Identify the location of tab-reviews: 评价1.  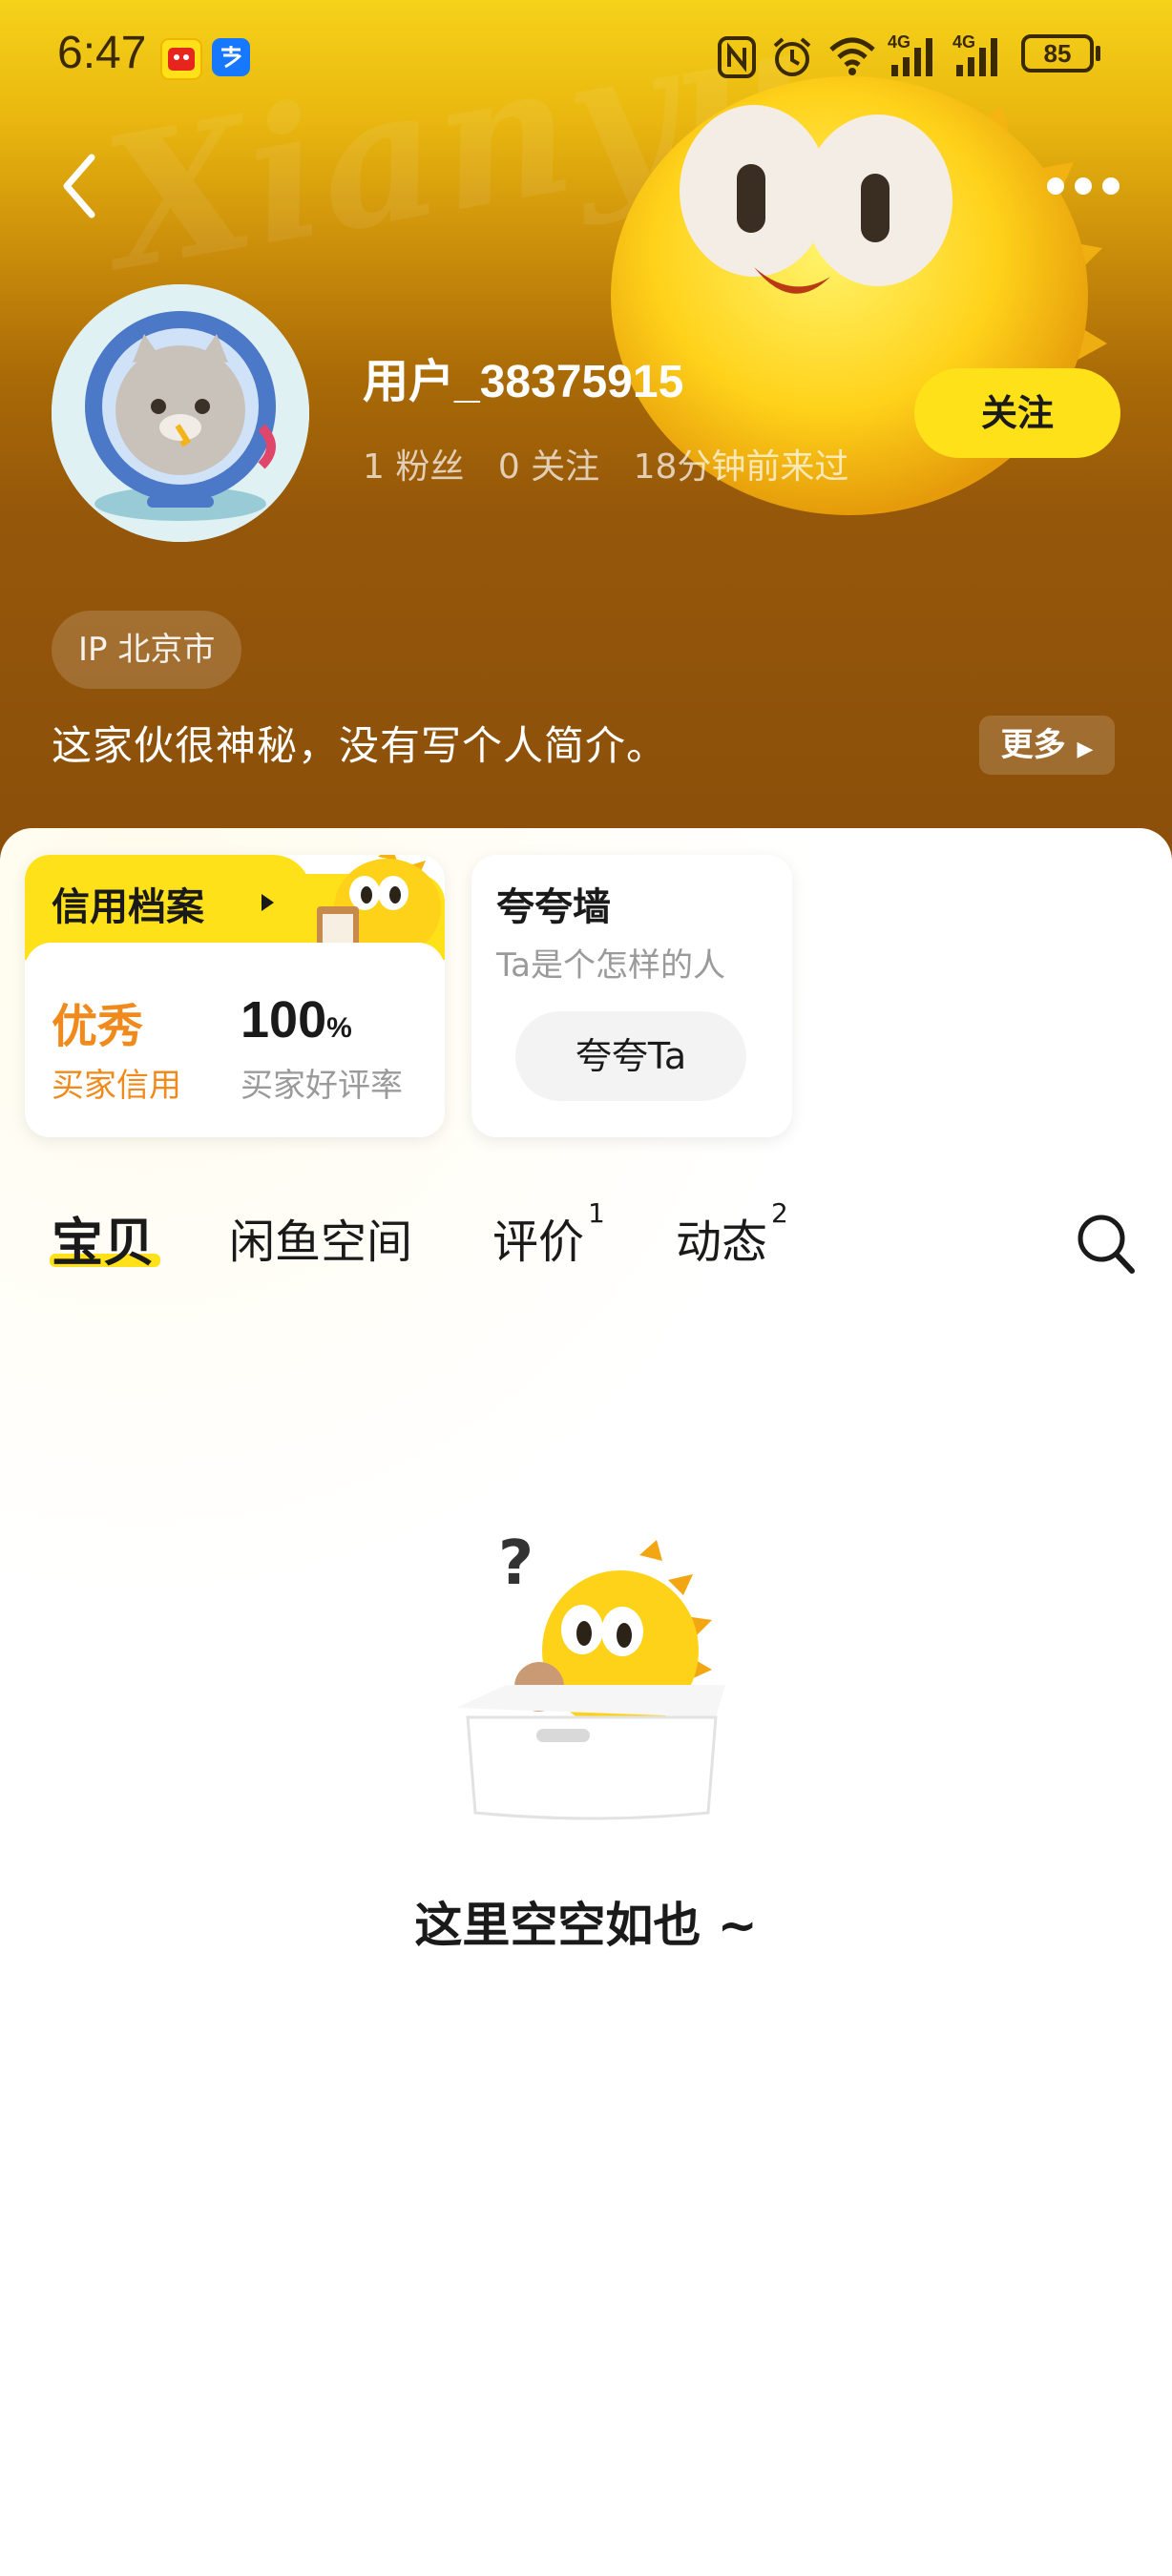
(548, 1234).